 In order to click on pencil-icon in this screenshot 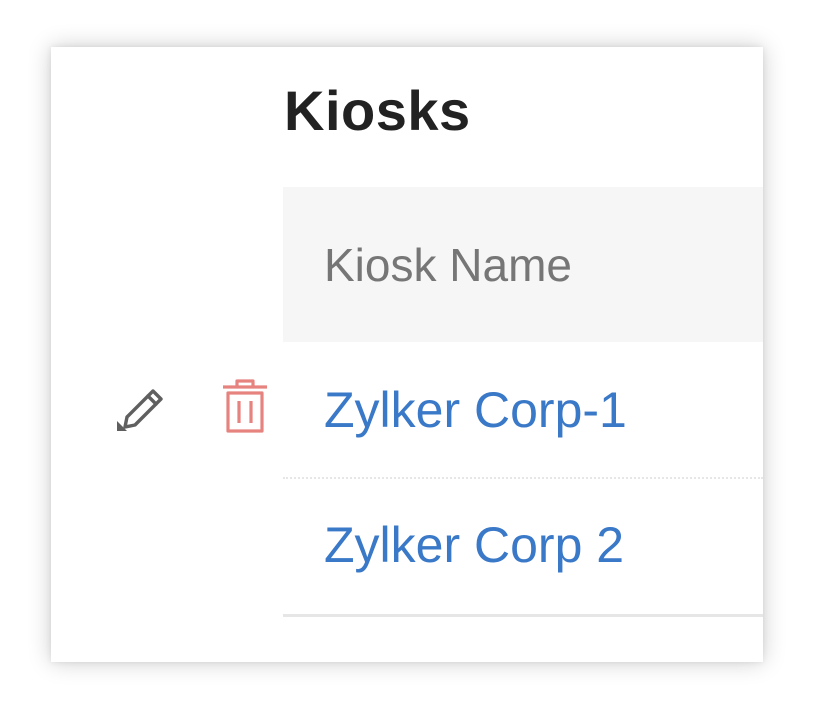, I will do `click(142, 406)`.